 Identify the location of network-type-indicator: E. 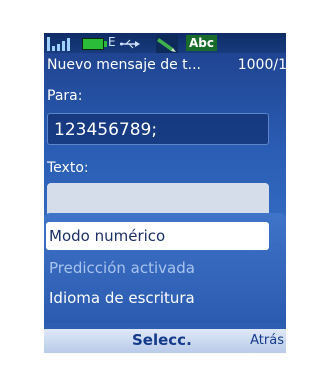
(112, 42).